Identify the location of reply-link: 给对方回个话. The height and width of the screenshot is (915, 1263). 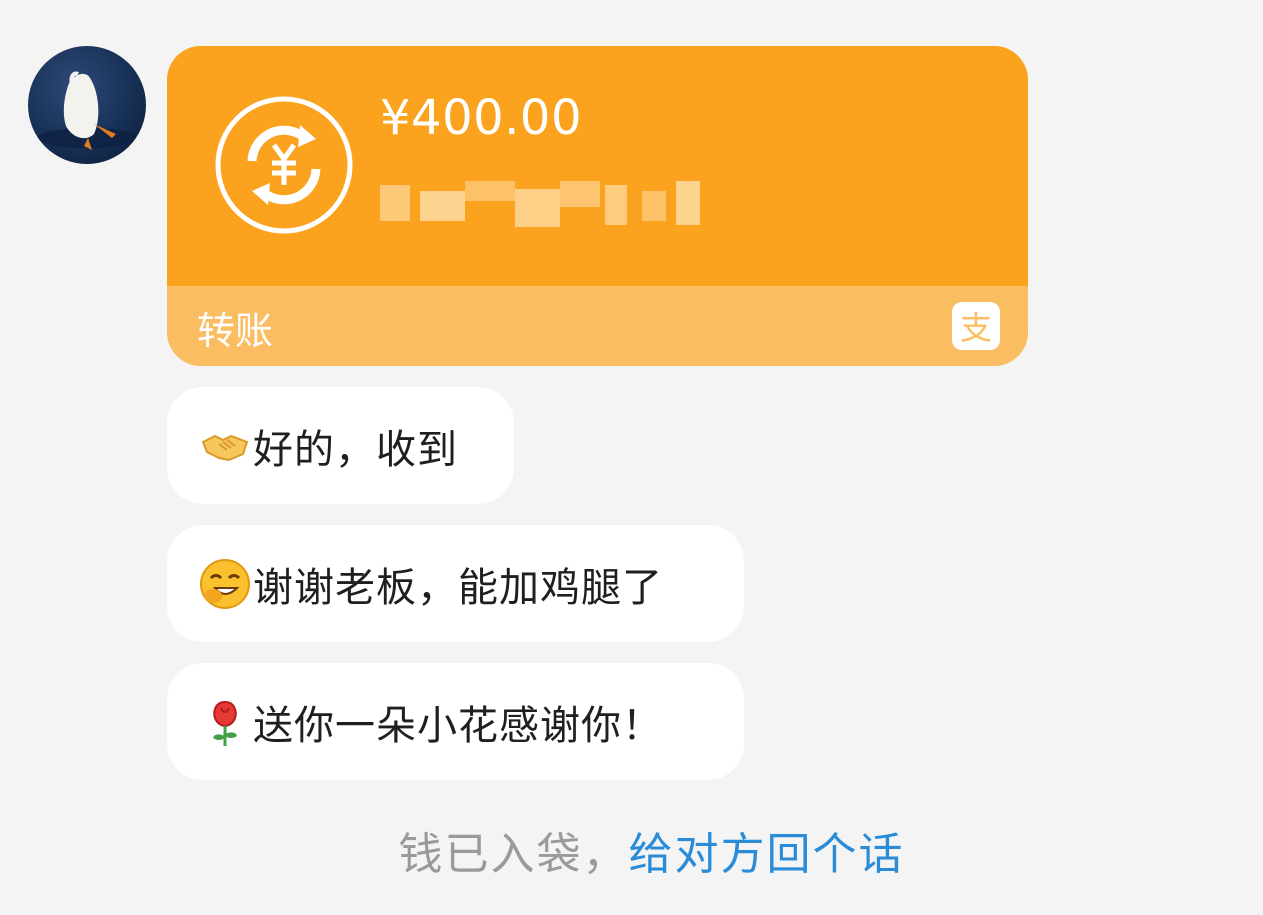
(767, 854).